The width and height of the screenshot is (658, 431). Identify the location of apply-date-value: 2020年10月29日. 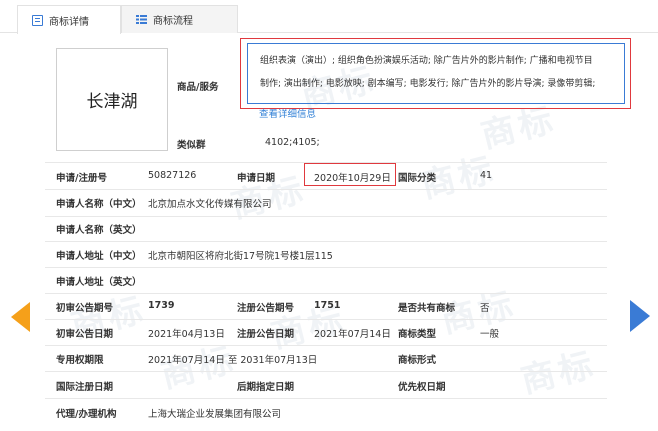
(352, 178).